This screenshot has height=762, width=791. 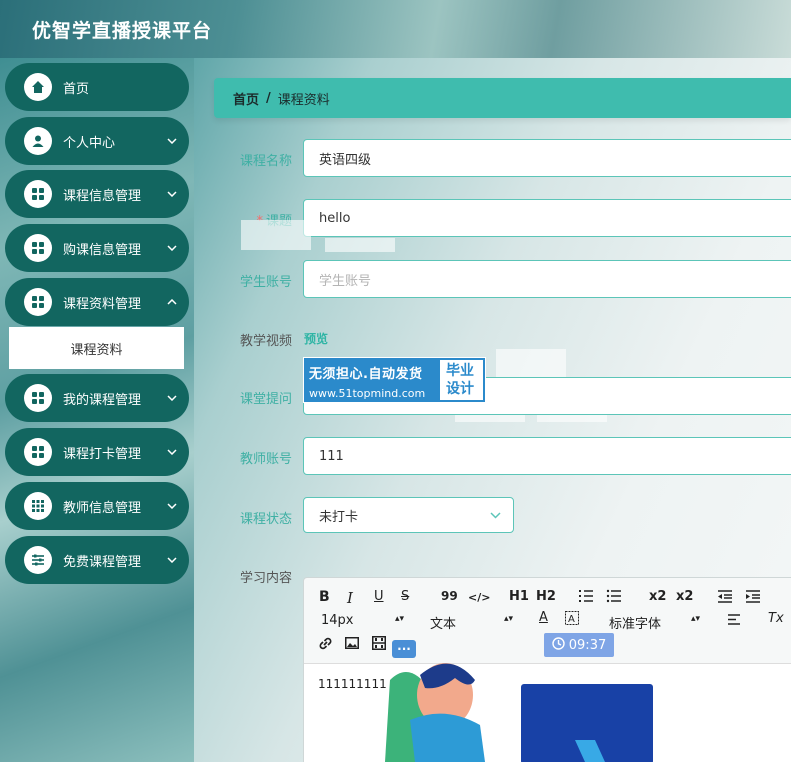 I want to click on sidebar-item-course-material: 课程资料管理, so click(x=97, y=302).